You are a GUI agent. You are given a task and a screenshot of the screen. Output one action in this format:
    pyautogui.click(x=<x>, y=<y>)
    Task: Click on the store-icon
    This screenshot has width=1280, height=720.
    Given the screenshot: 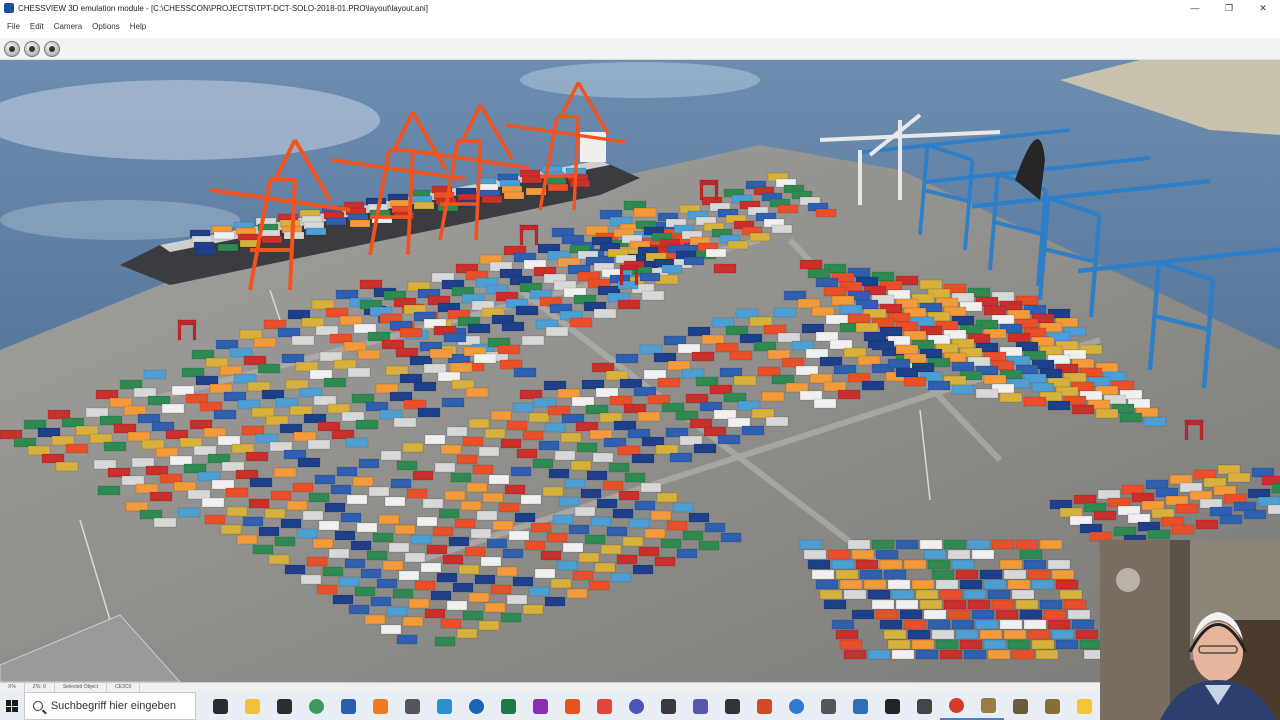 What is the action you would take?
    pyautogui.click(x=284, y=706)
    